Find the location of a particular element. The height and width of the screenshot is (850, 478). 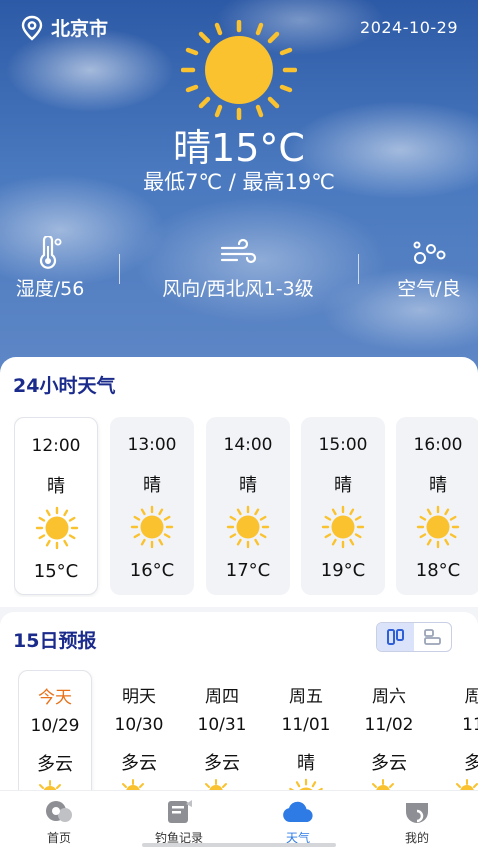

day-weekday: 周 is located at coordinates (471, 697).